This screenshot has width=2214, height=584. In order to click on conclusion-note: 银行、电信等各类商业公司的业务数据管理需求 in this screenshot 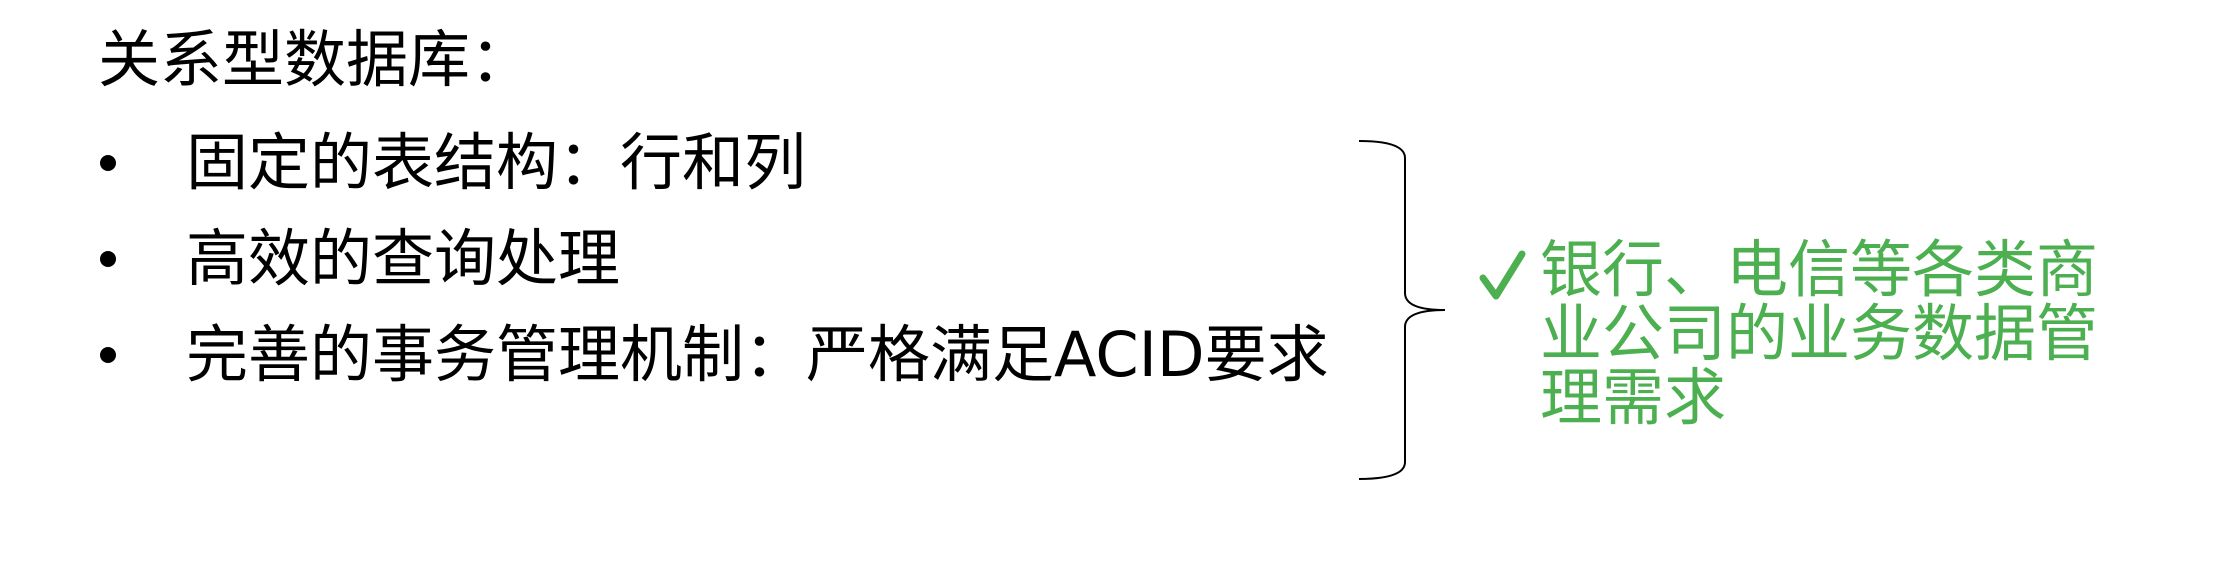, I will do `click(1788, 334)`.